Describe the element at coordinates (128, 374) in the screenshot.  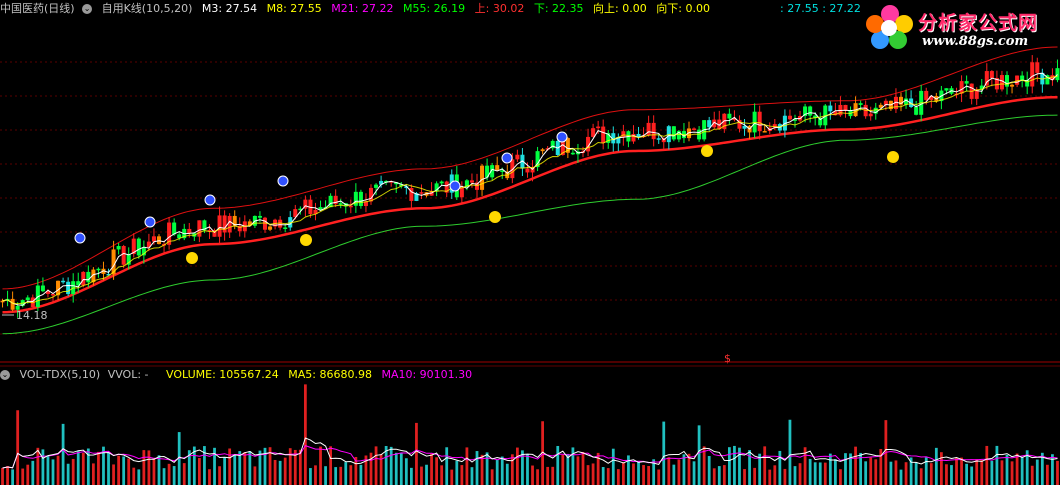
I see `vvol-value: VVOL: -` at that location.